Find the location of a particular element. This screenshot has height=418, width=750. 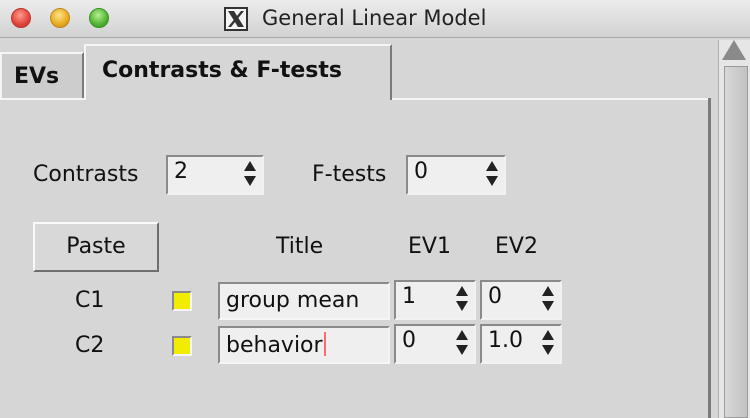

ev1-value: 0 is located at coordinates (409, 340).